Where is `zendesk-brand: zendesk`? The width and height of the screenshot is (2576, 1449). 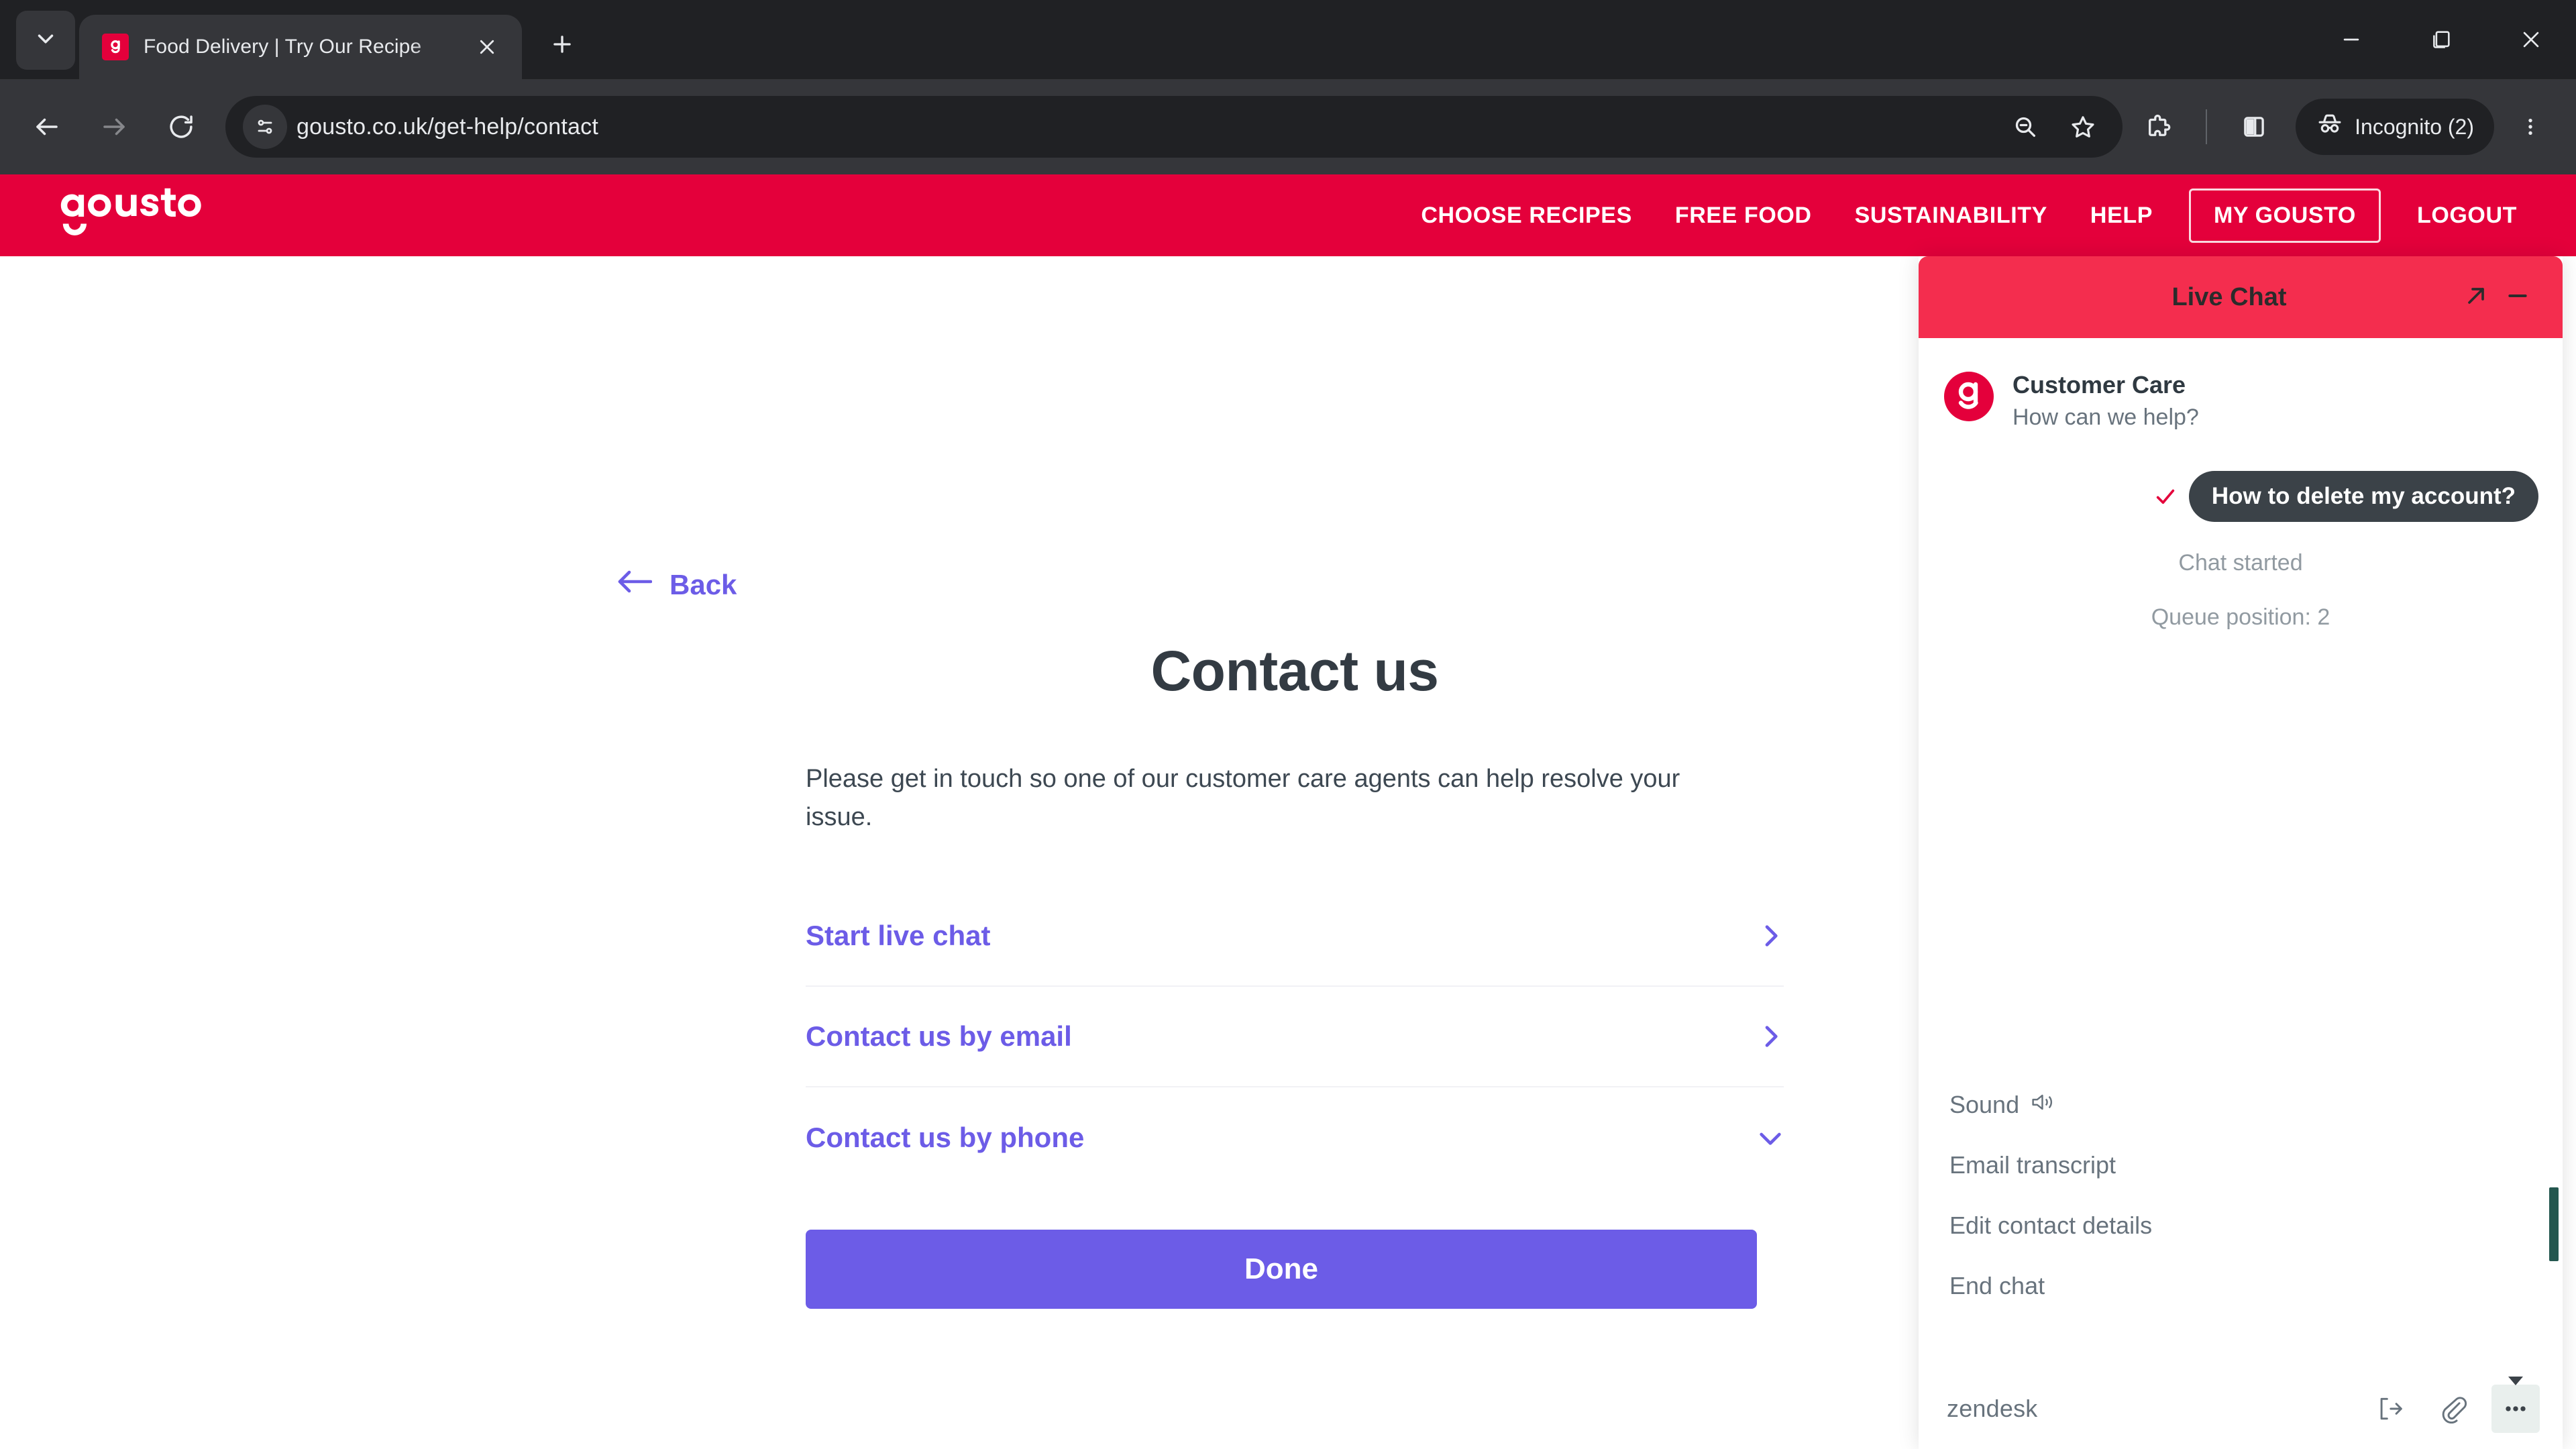 zendesk-brand: zendesk is located at coordinates (1992, 1408).